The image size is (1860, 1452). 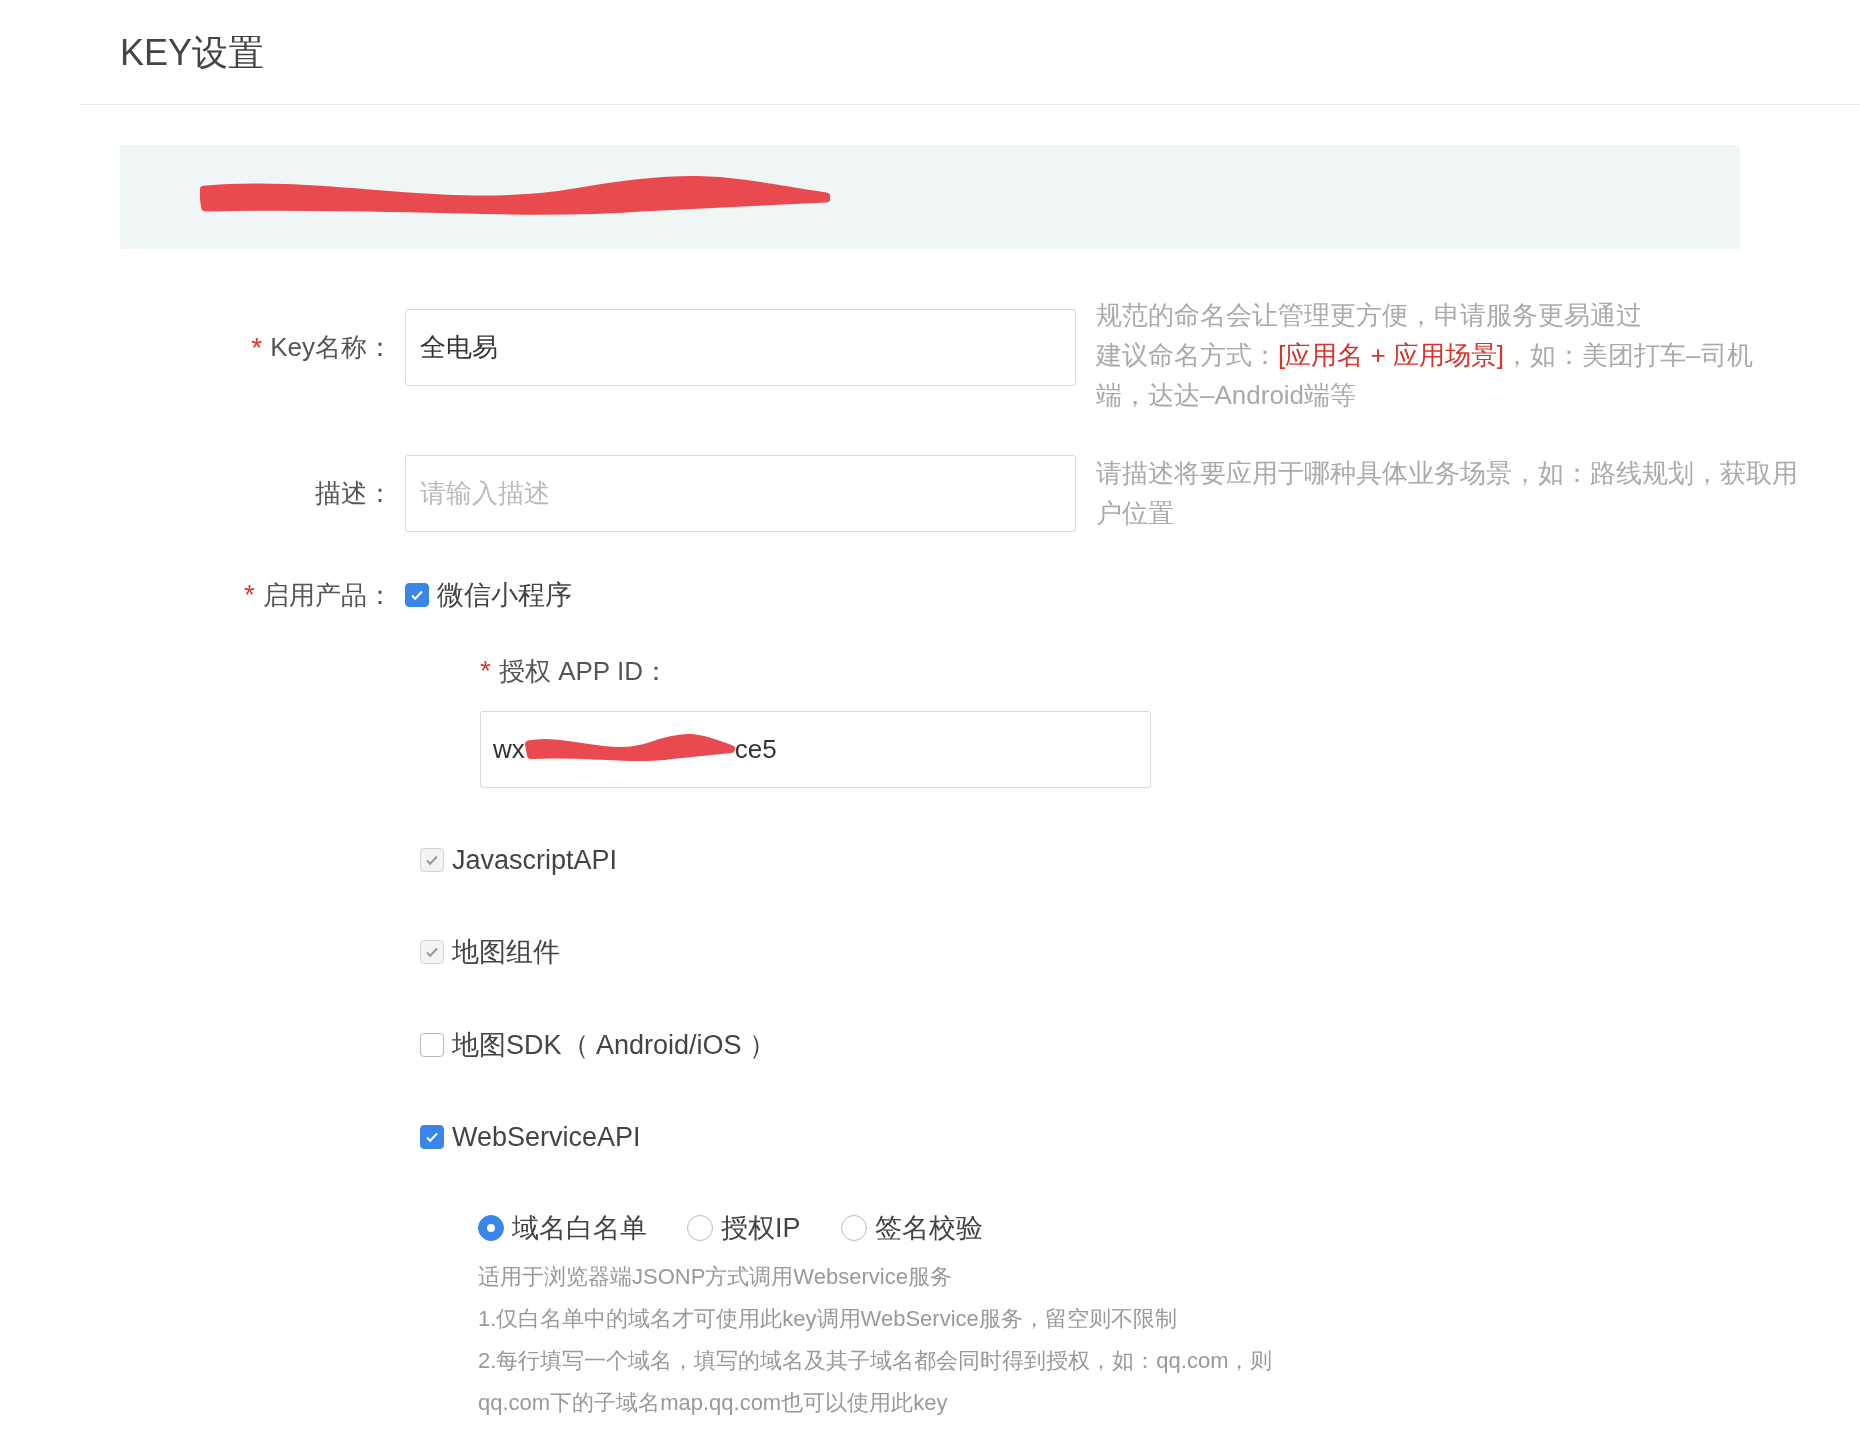 I want to click on product-label: JavascriptAPI, so click(x=535, y=860).